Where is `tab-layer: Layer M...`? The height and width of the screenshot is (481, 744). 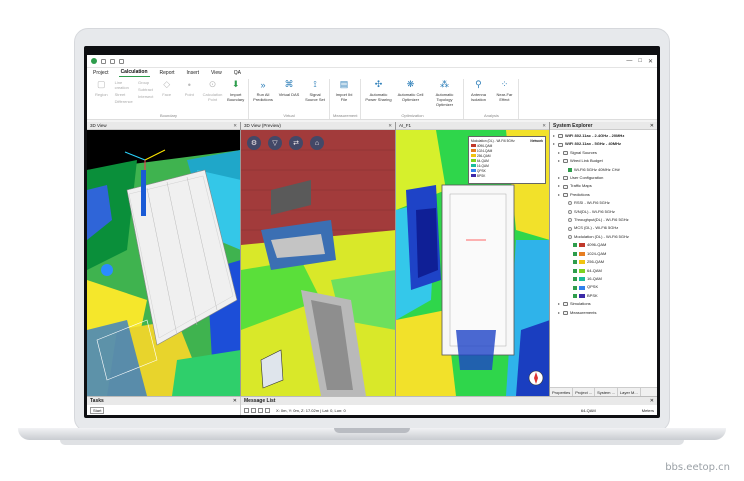
tab-layer: Layer M... is located at coordinates (629, 392).